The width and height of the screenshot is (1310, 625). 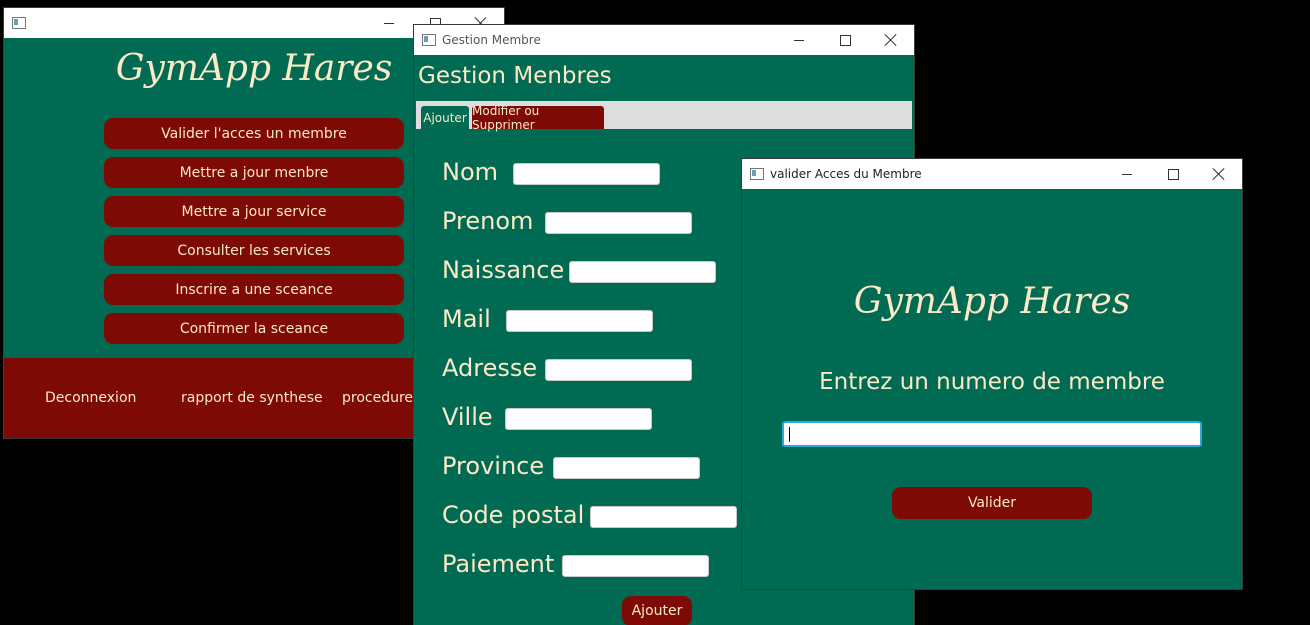 What do you see at coordinates (470, 172) in the screenshot?
I see `nom-label: Nom` at bounding box center [470, 172].